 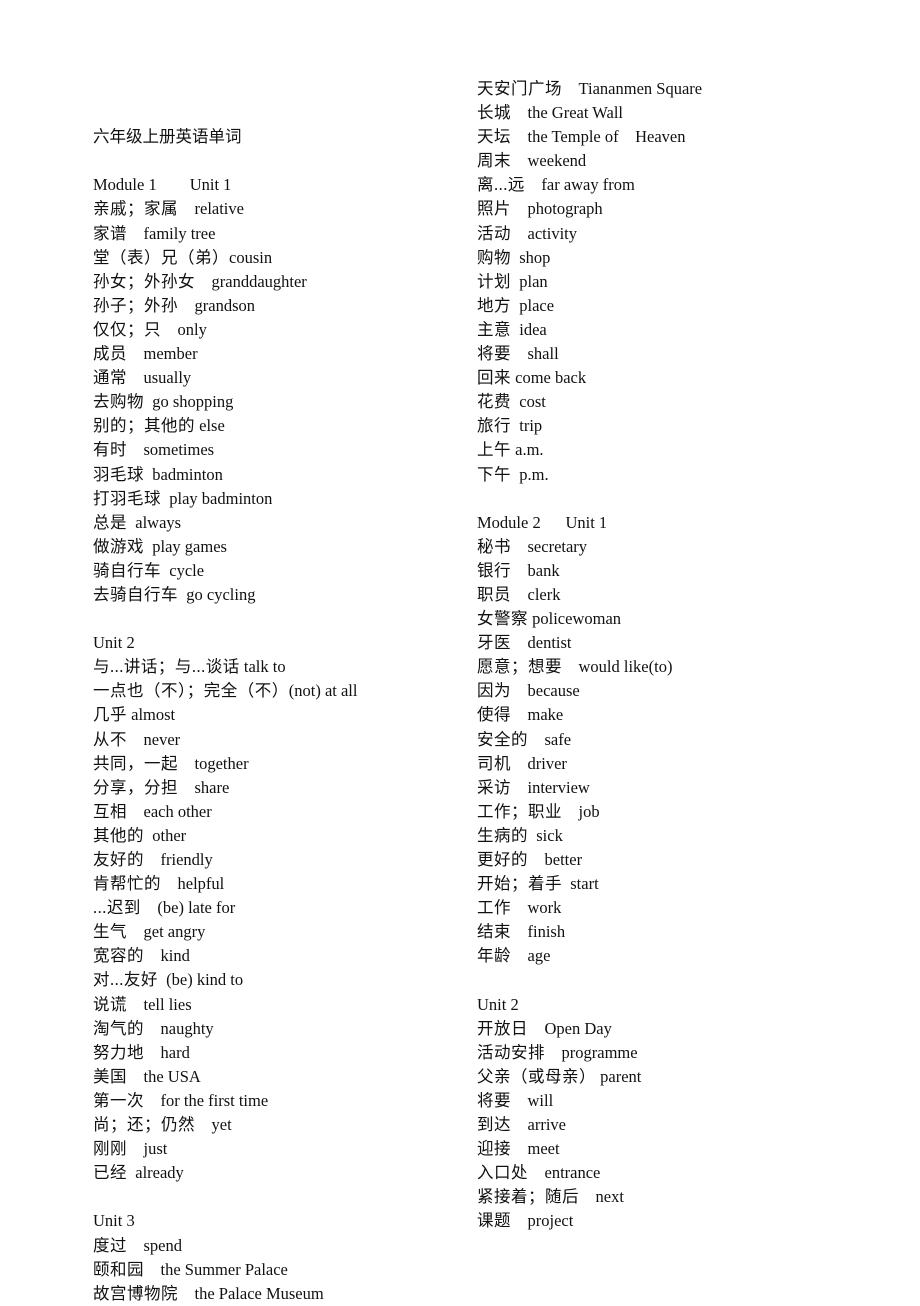 I want to click on vocab-entry: 购物 shop, so click(x=589, y=258).